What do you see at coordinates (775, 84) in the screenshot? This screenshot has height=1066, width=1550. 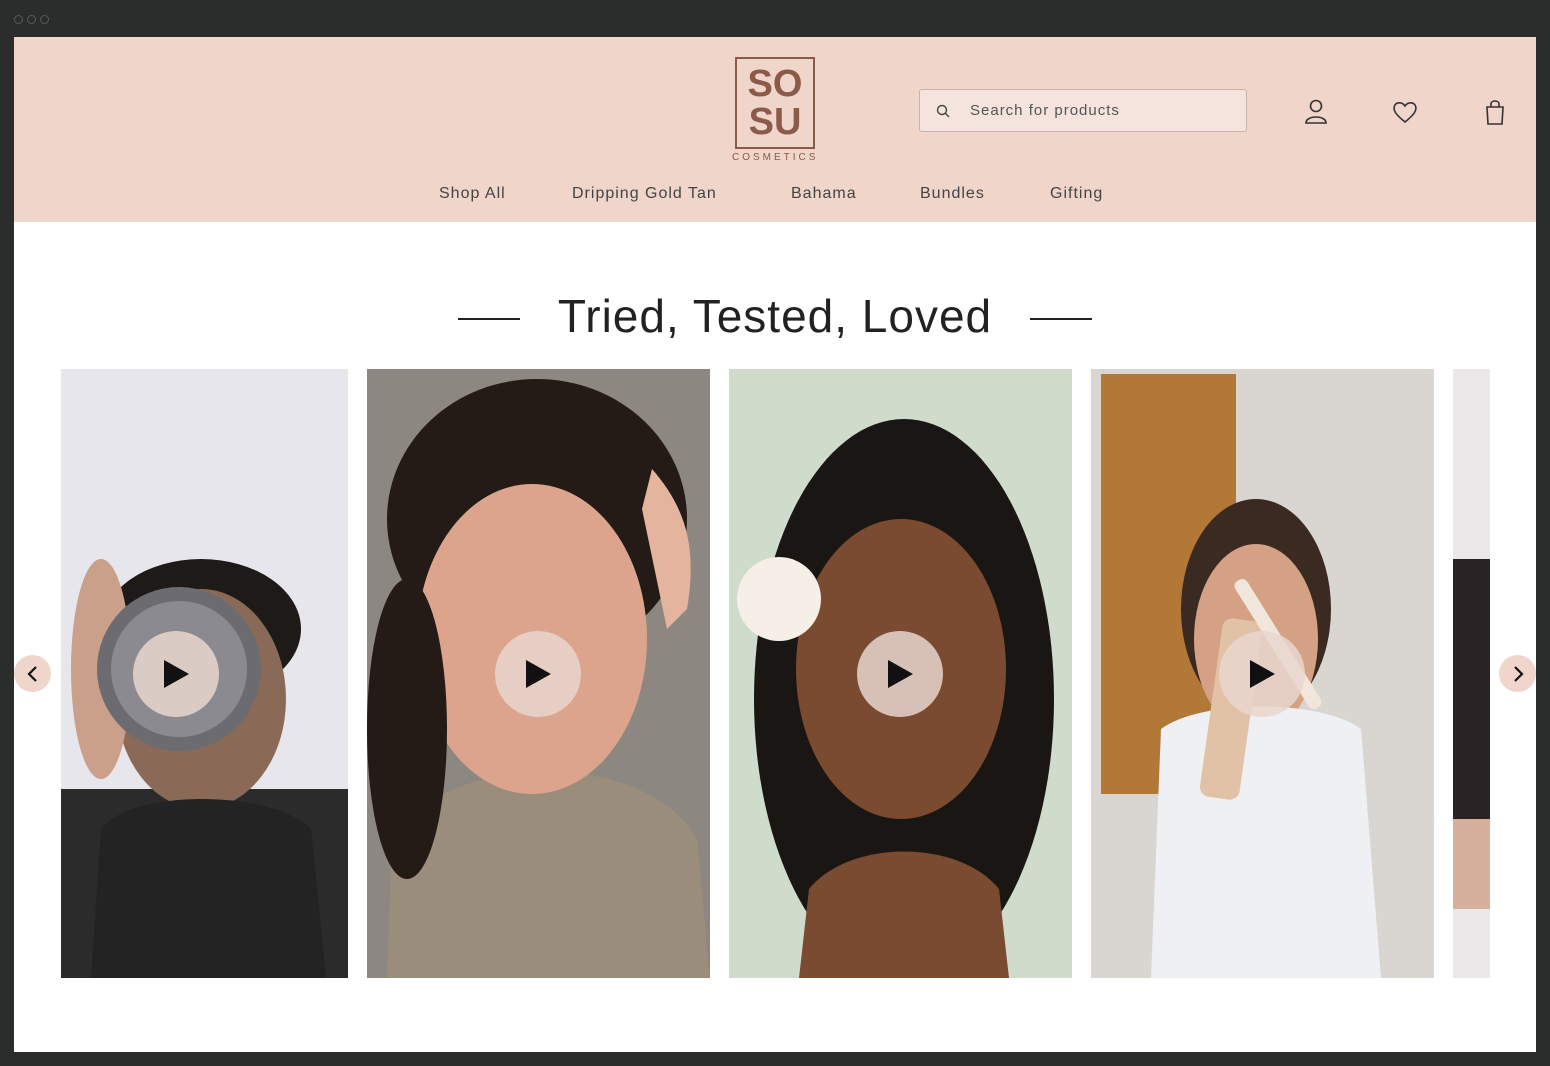 I see `logo-top-text: SO` at bounding box center [775, 84].